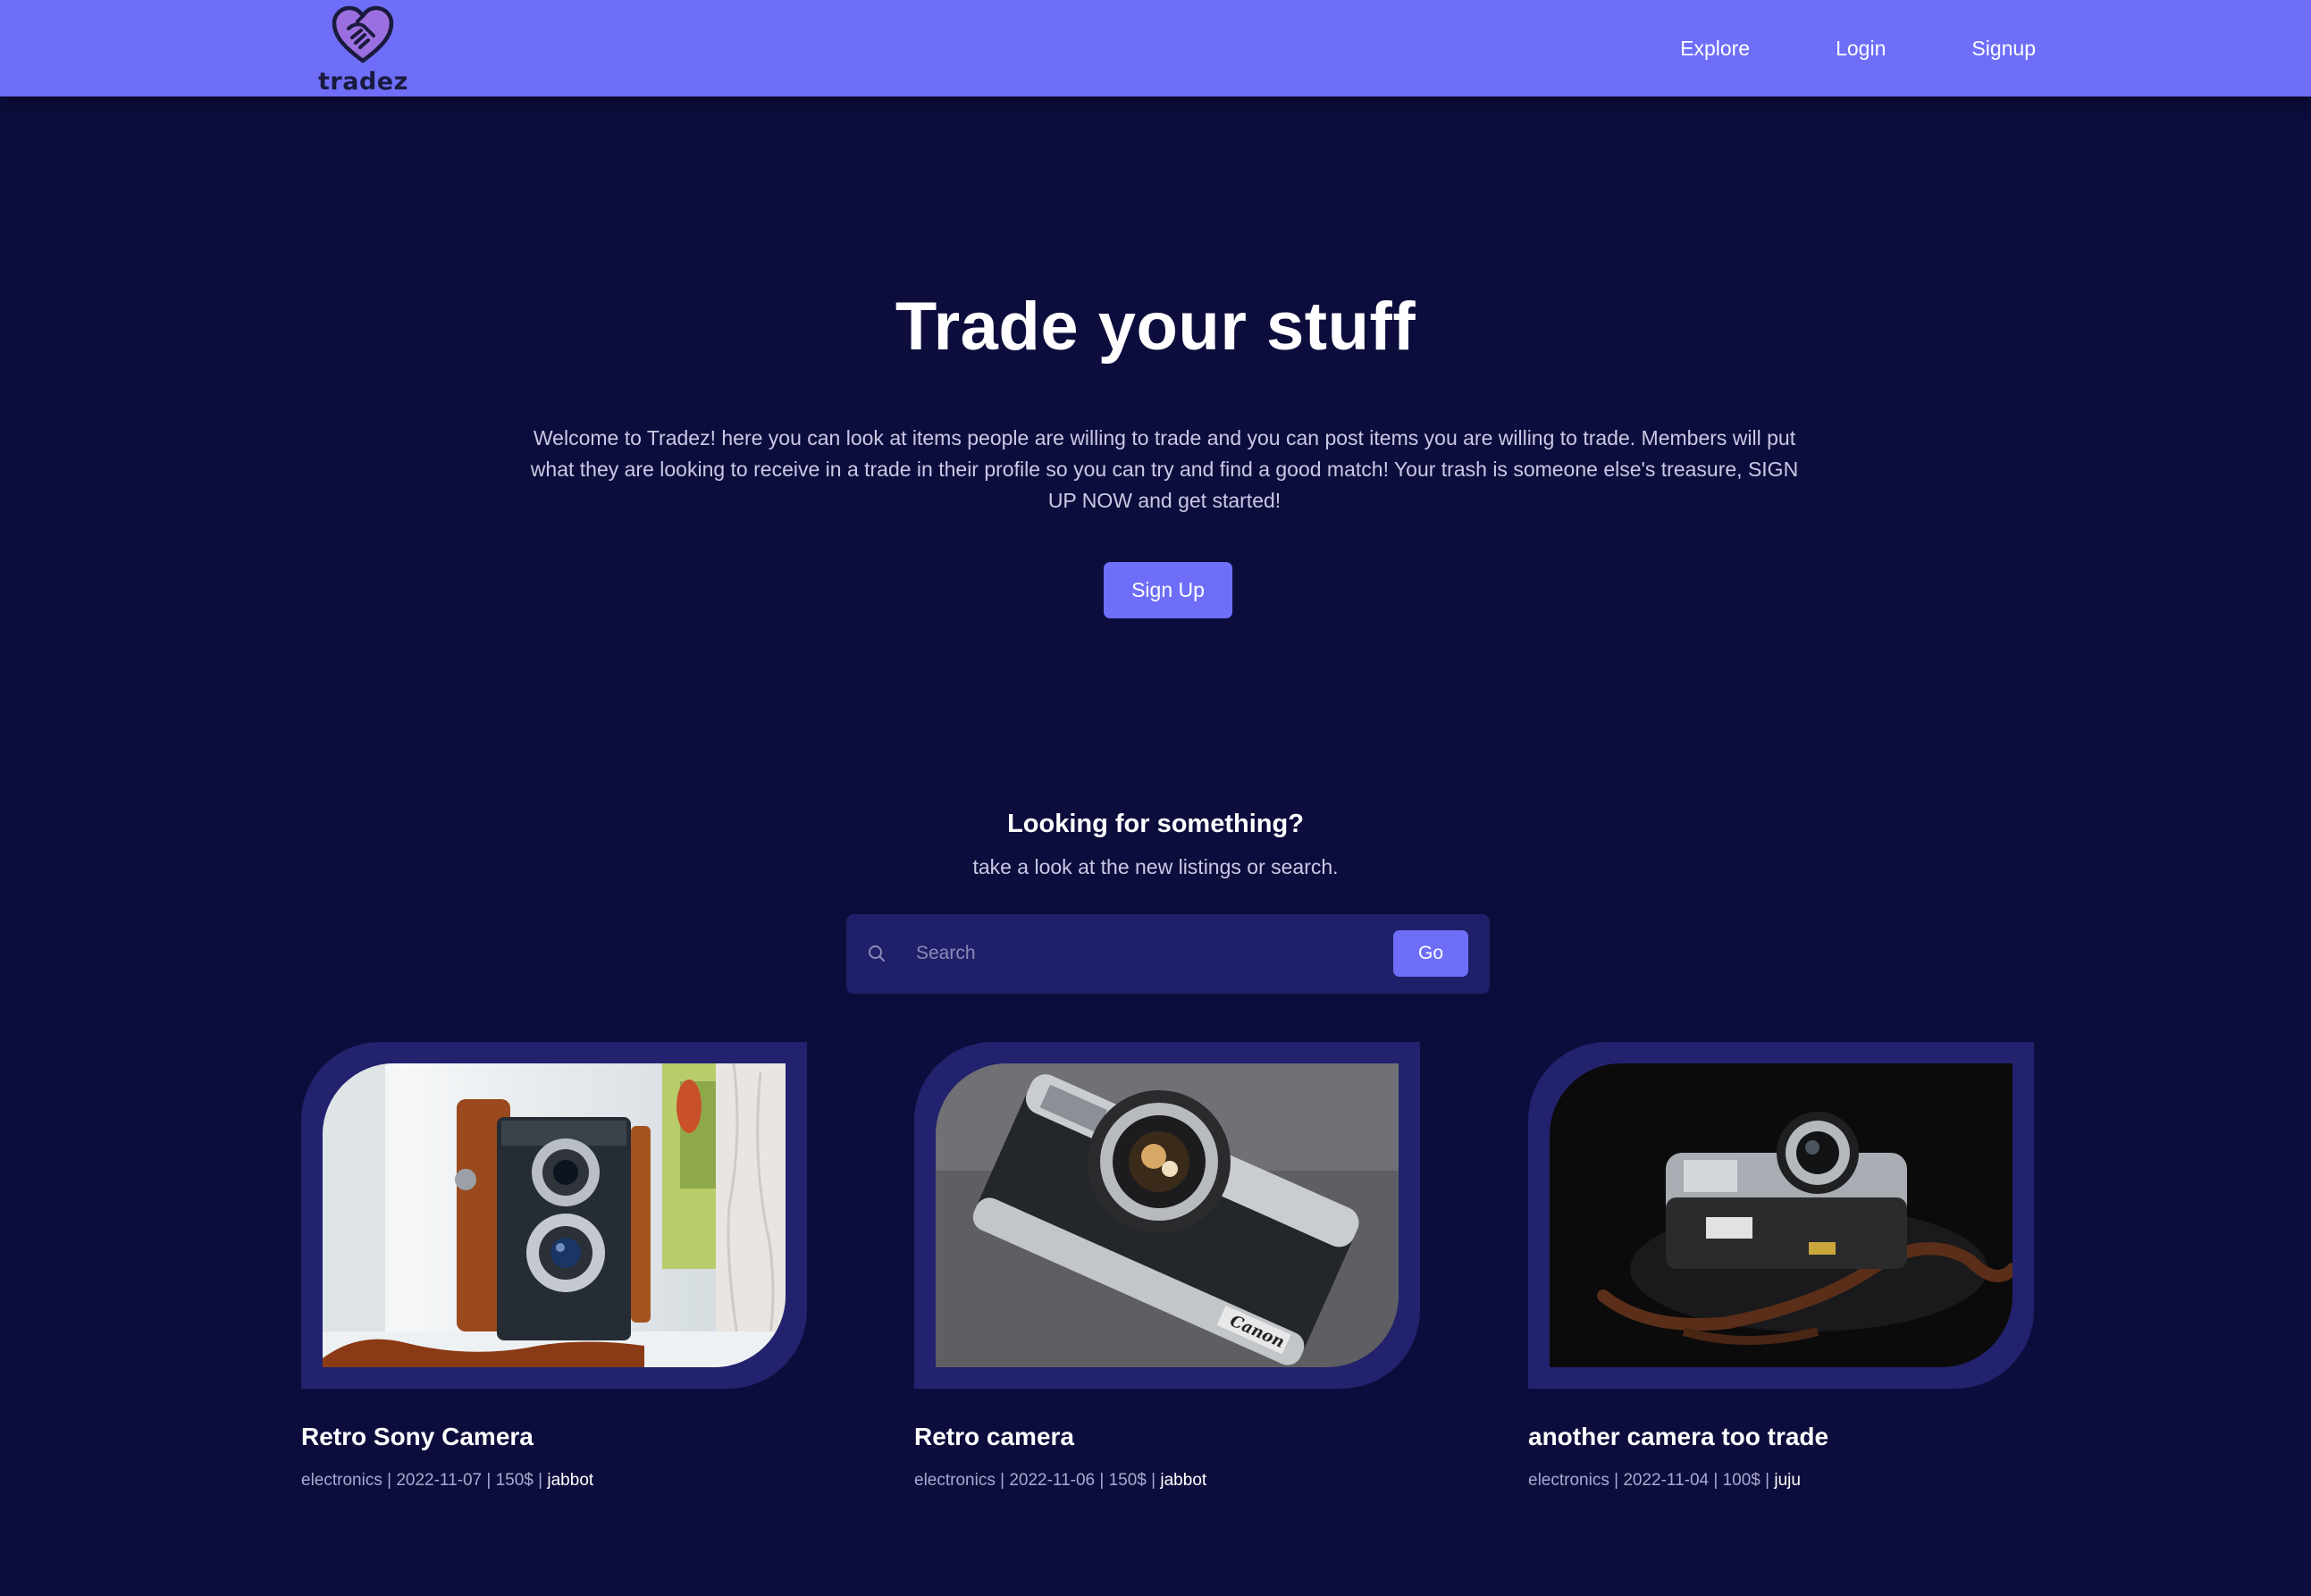 The width and height of the screenshot is (2311, 1596). I want to click on brand-logo: tradez, so click(363, 50).